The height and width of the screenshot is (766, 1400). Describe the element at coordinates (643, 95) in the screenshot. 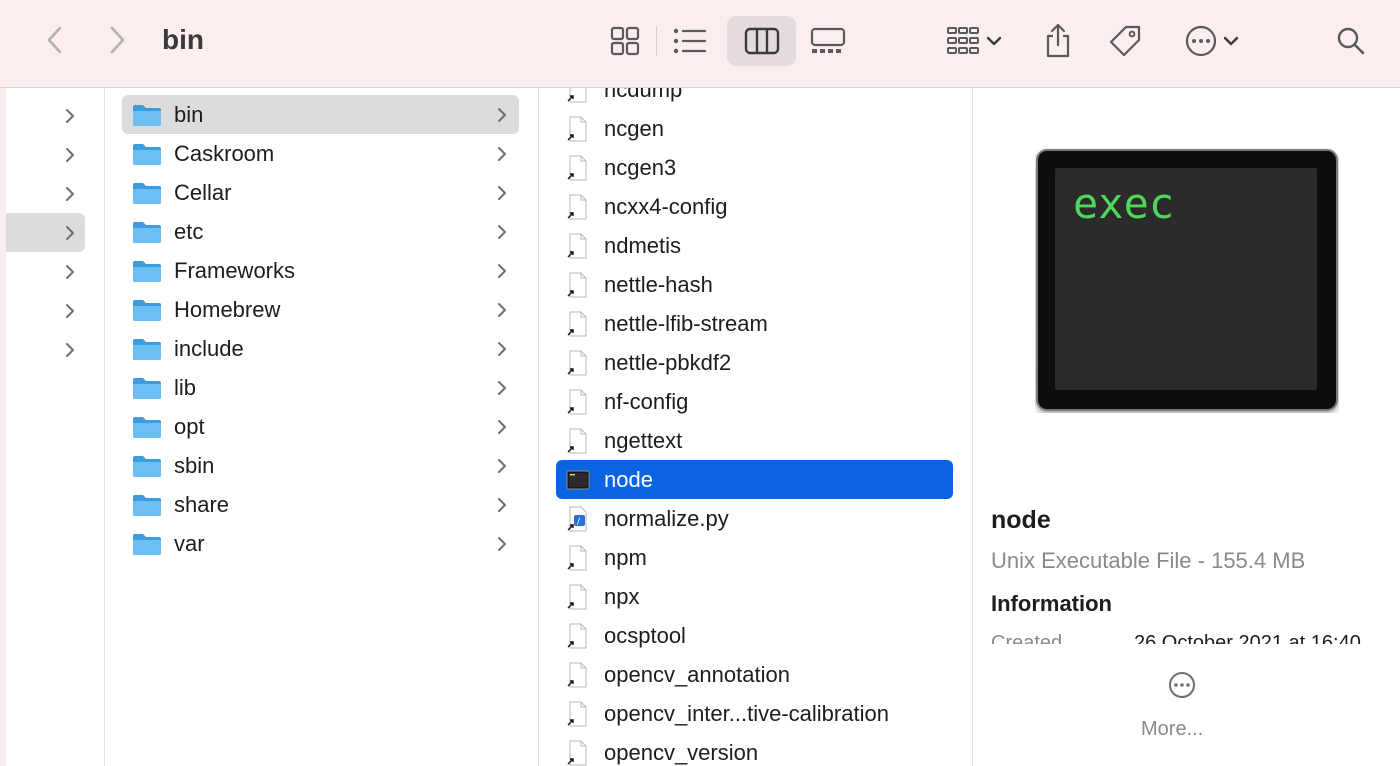

I see `file-name: ncdump` at that location.